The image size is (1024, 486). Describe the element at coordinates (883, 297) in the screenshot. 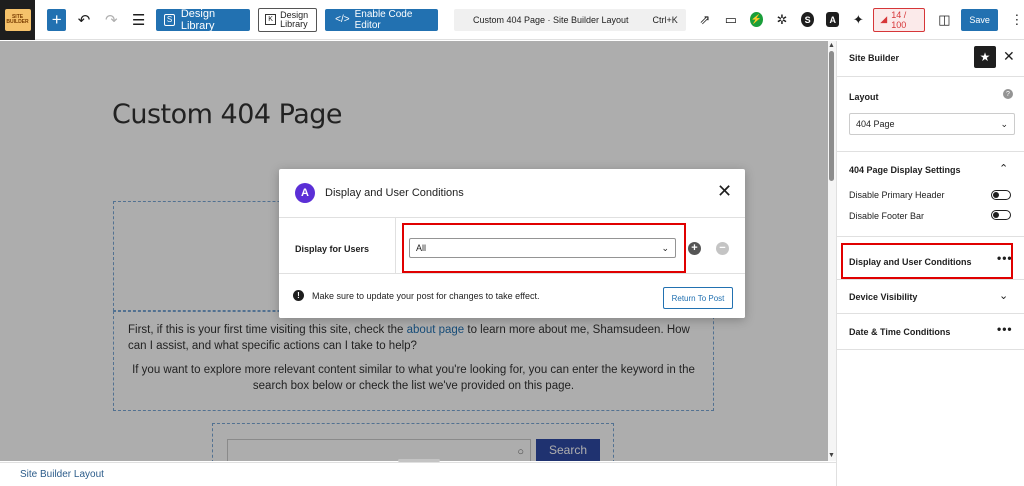

I see `device-visibility-panel: Device Visibility` at that location.